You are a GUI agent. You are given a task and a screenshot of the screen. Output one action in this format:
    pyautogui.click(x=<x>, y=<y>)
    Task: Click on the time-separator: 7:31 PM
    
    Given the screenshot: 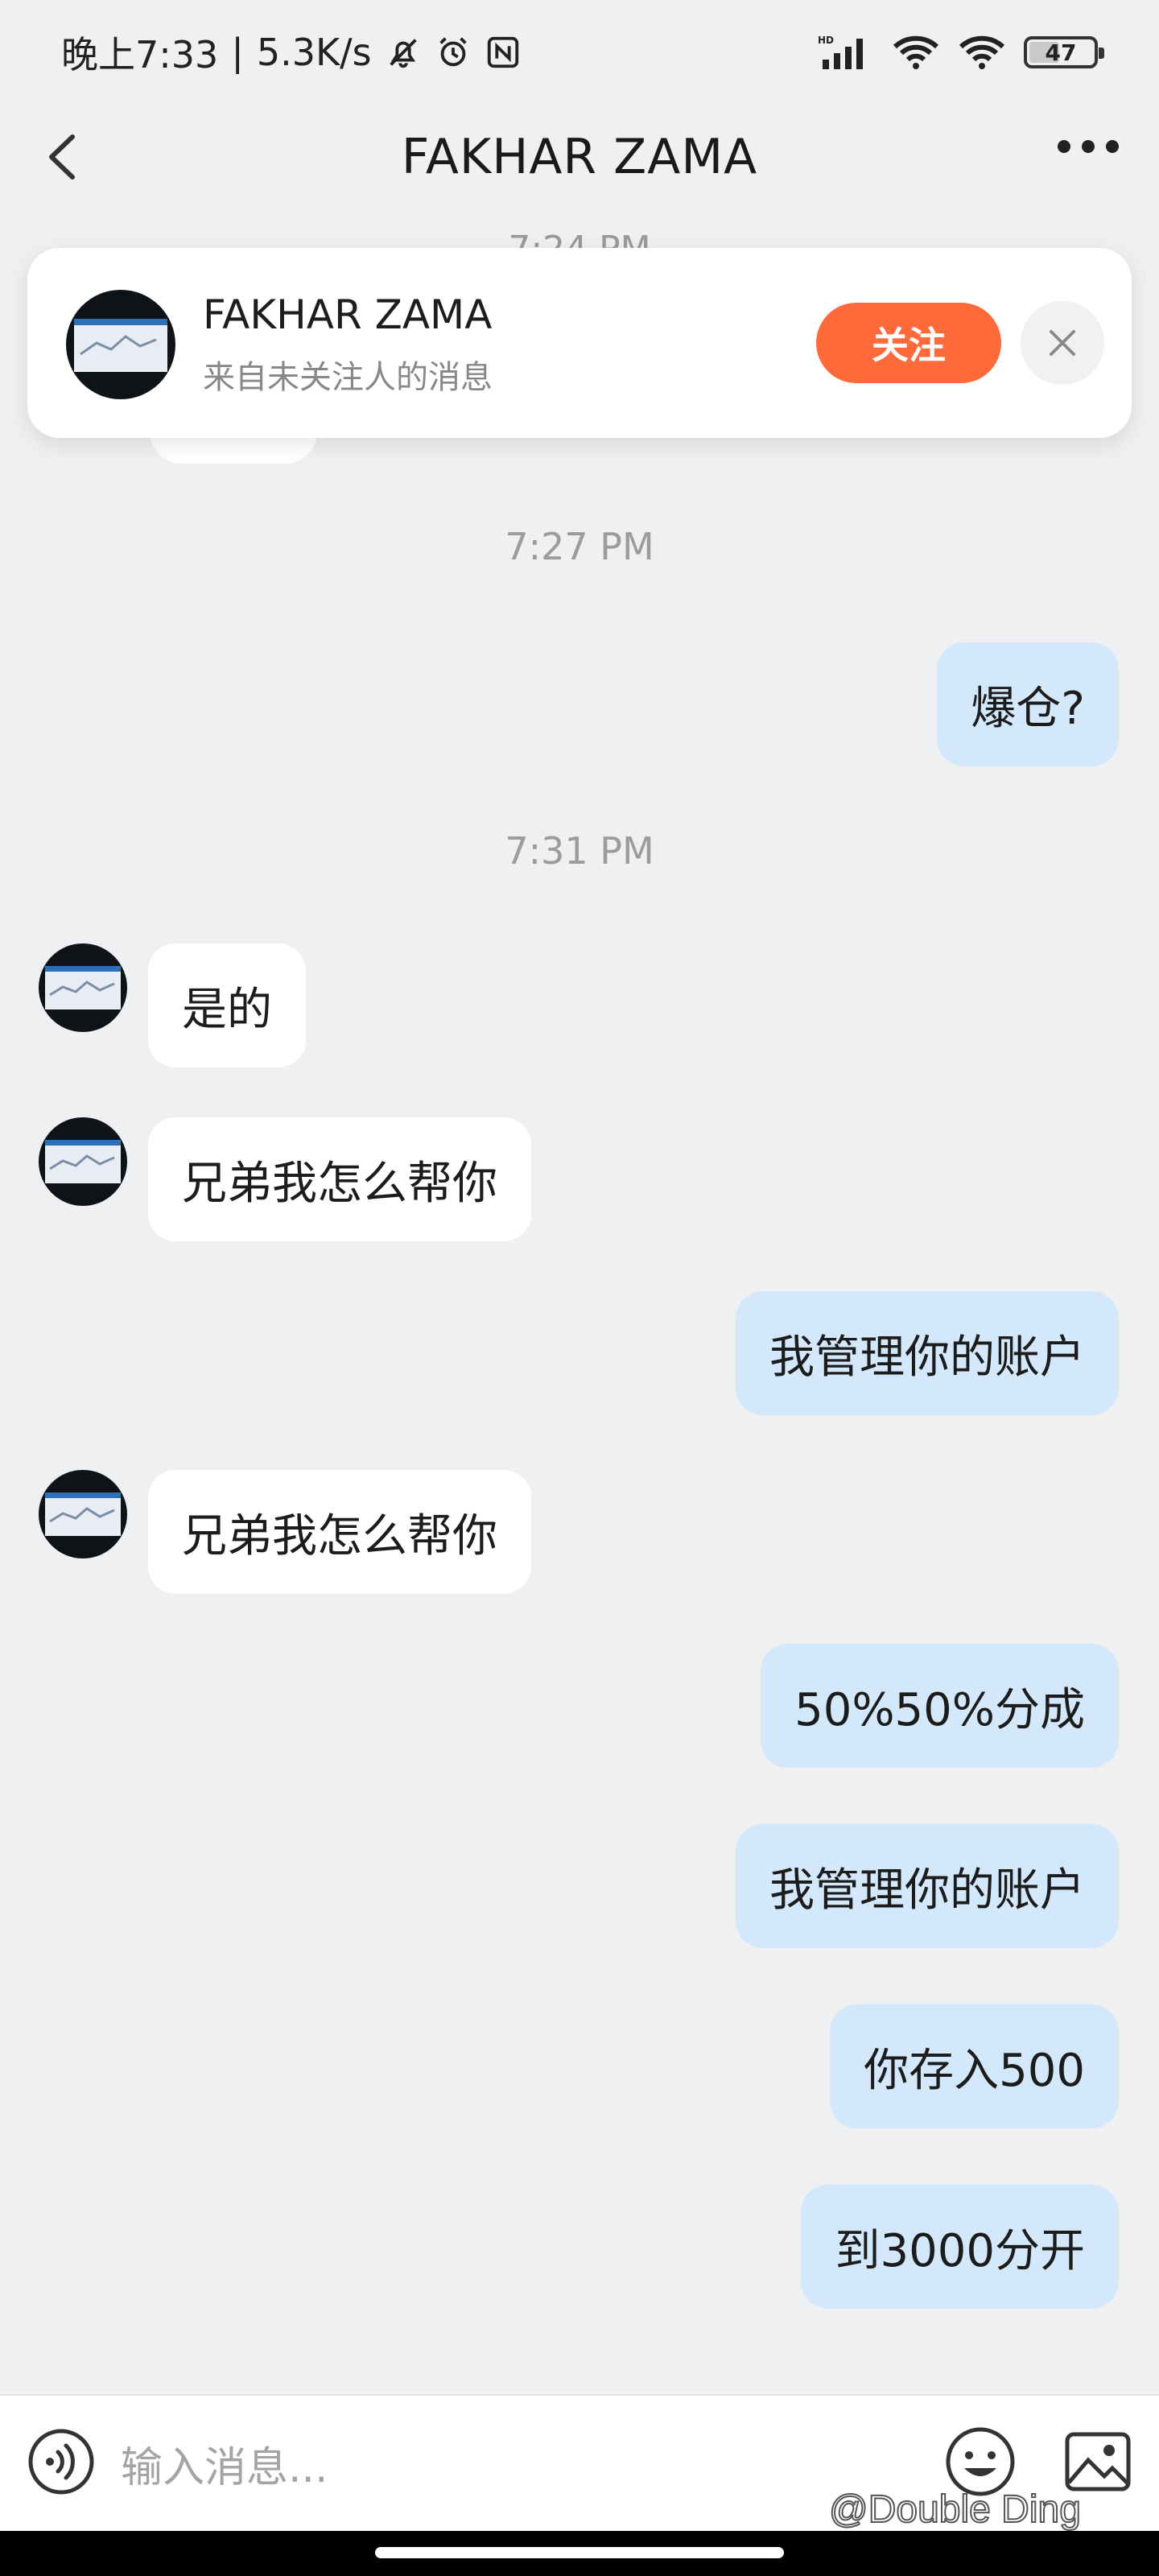 What is the action you would take?
    pyautogui.click(x=579, y=851)
    